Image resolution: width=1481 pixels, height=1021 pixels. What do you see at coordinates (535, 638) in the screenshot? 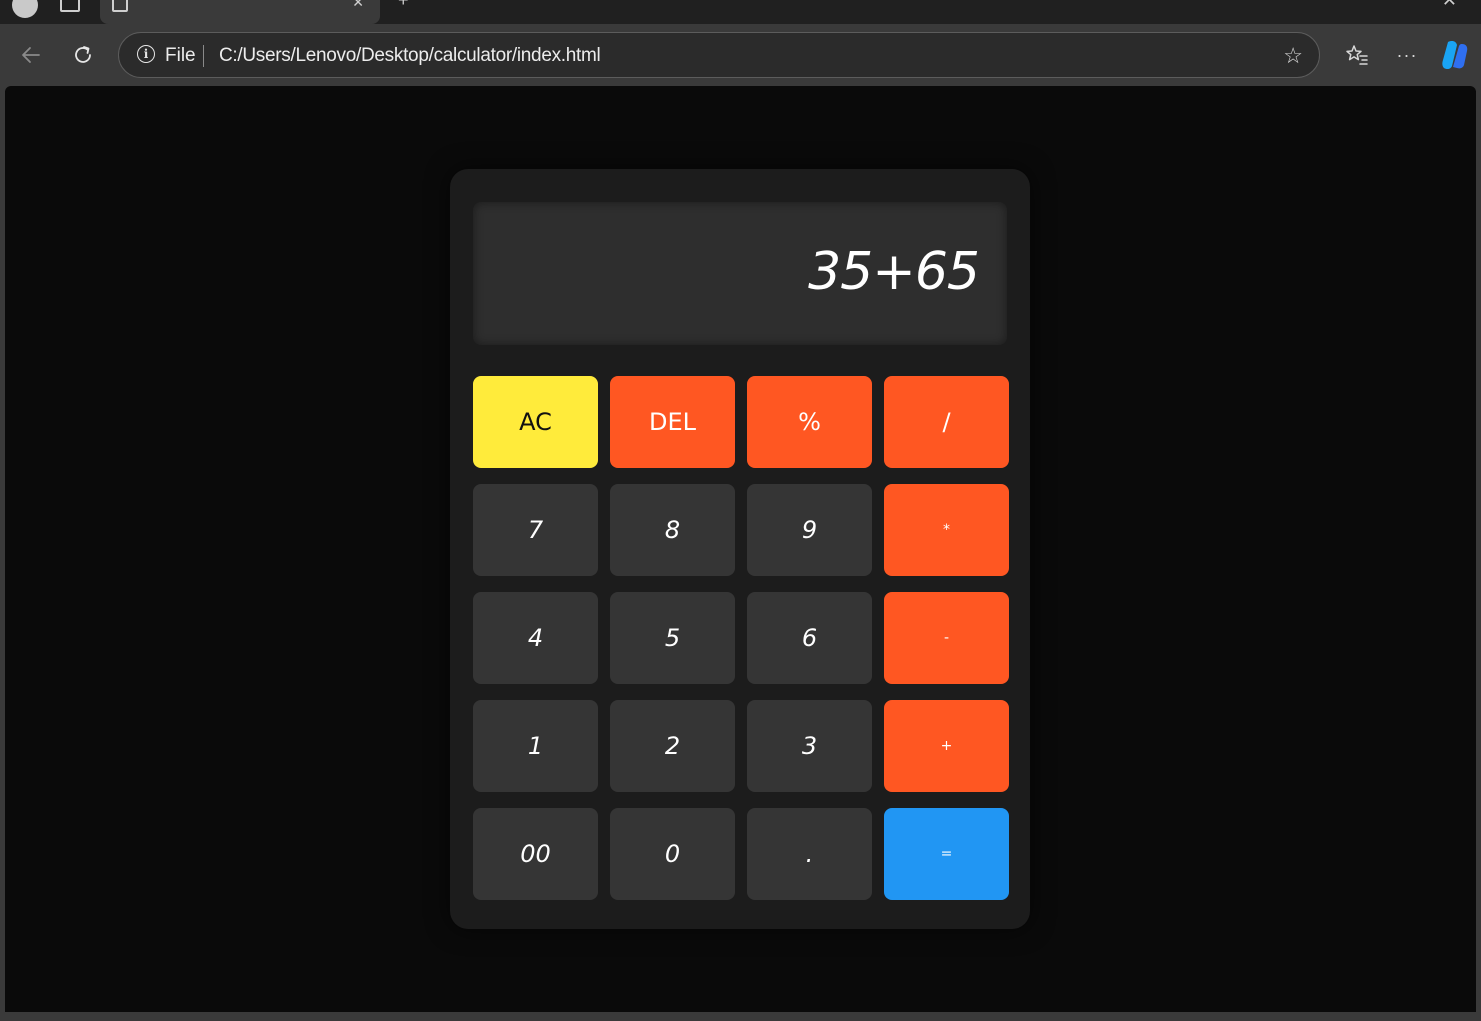
I see `digit-4-button: 4` at bounding box center [535, 638].